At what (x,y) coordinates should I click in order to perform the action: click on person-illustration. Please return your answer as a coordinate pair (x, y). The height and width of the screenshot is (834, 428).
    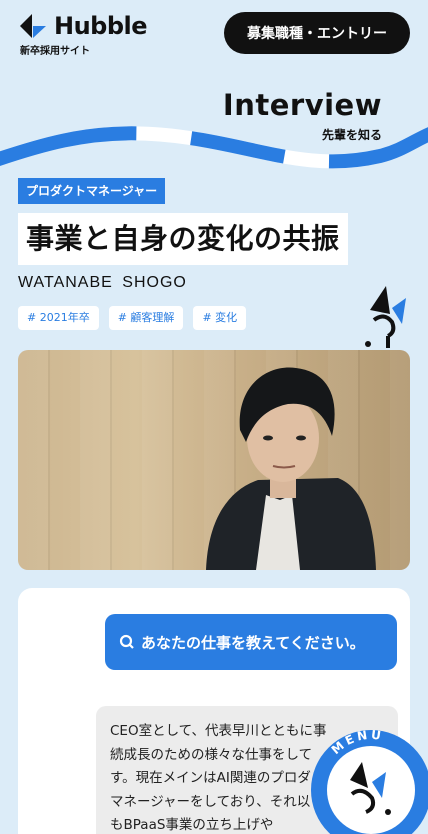
    Looking at the image, I should click on (291, 468).